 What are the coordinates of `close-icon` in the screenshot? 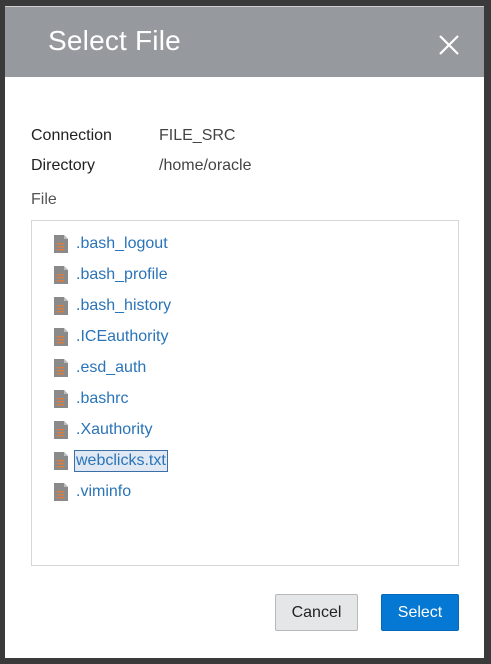 It's located at (449, 45).